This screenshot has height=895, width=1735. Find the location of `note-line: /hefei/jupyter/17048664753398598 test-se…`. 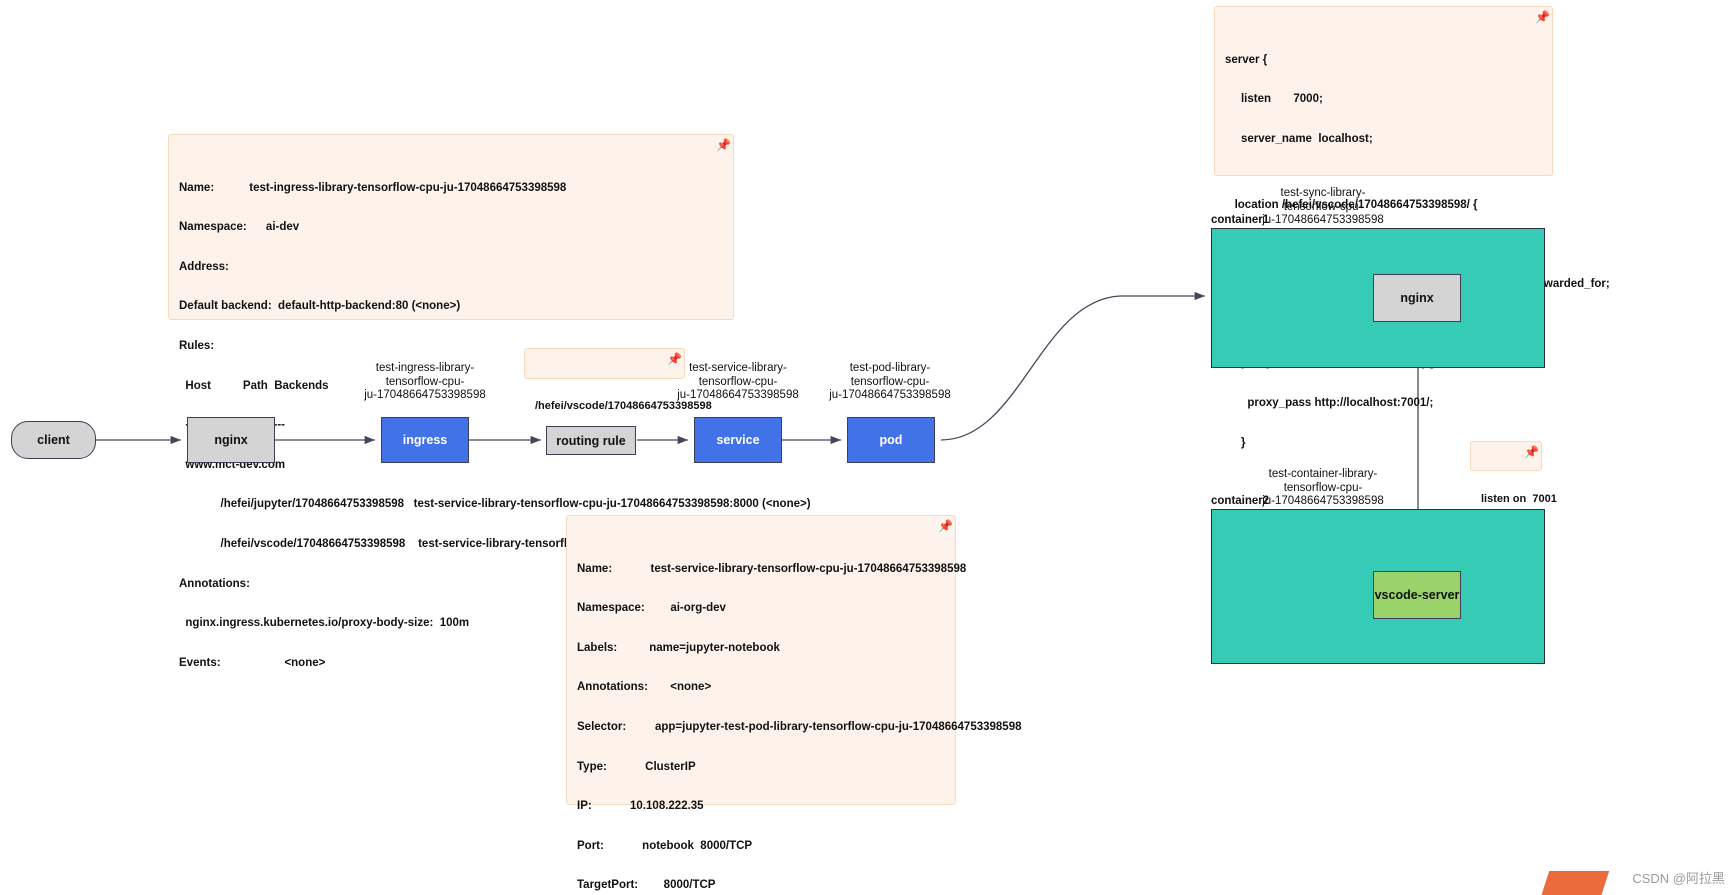

note-line: /hefei/jupyter/17048664753398598 test-se… is located at coordinates (495, 504).